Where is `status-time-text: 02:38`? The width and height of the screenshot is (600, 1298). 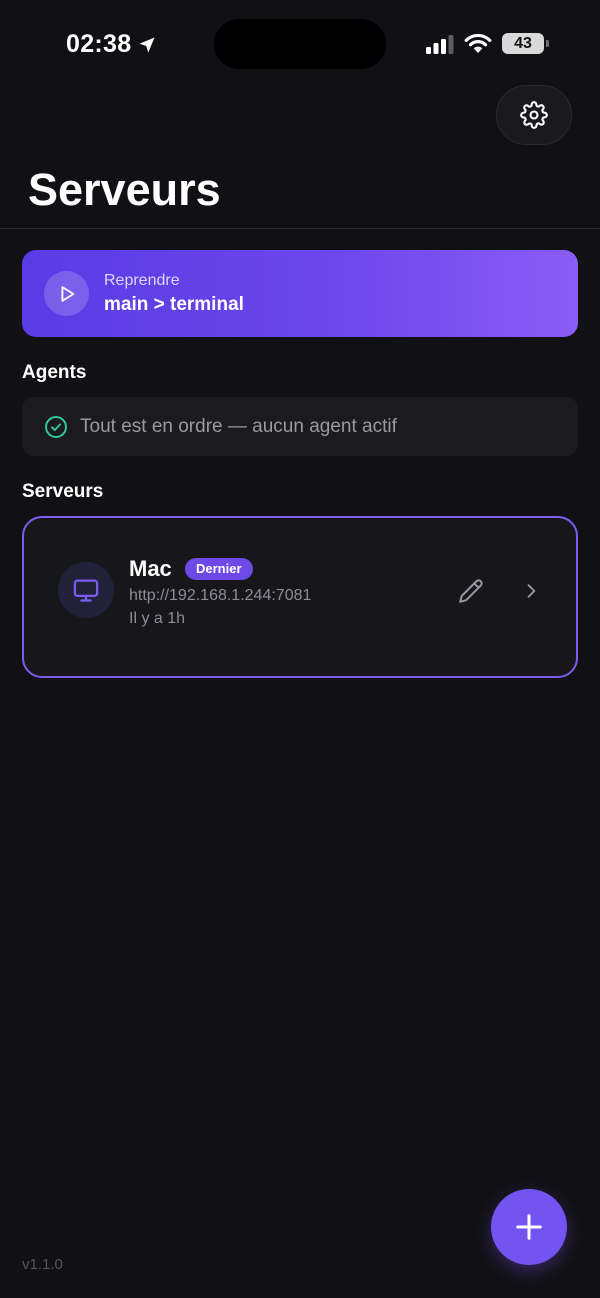
status-time-text: 02:38 is located at coordinates (99, 44).